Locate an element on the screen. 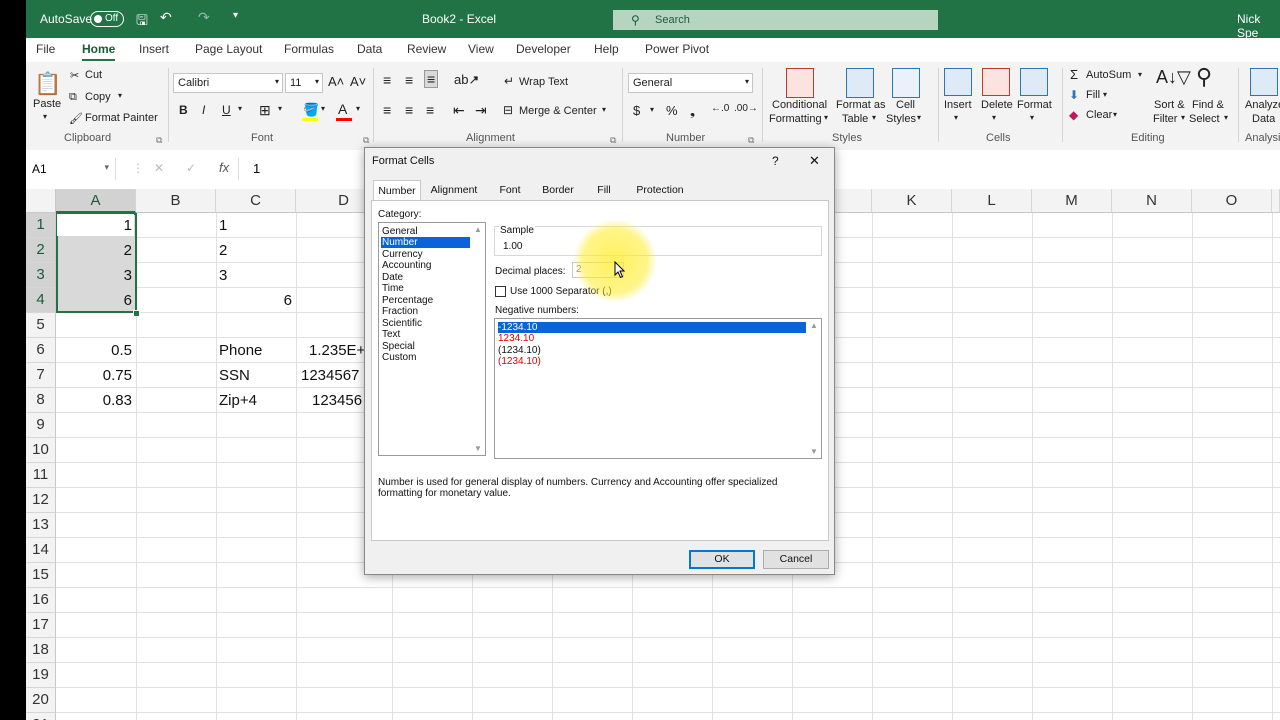 The height and width of the screenshot is (720, 1280). scroll-up-icon: ▲ is located at coordinates (478, 229).